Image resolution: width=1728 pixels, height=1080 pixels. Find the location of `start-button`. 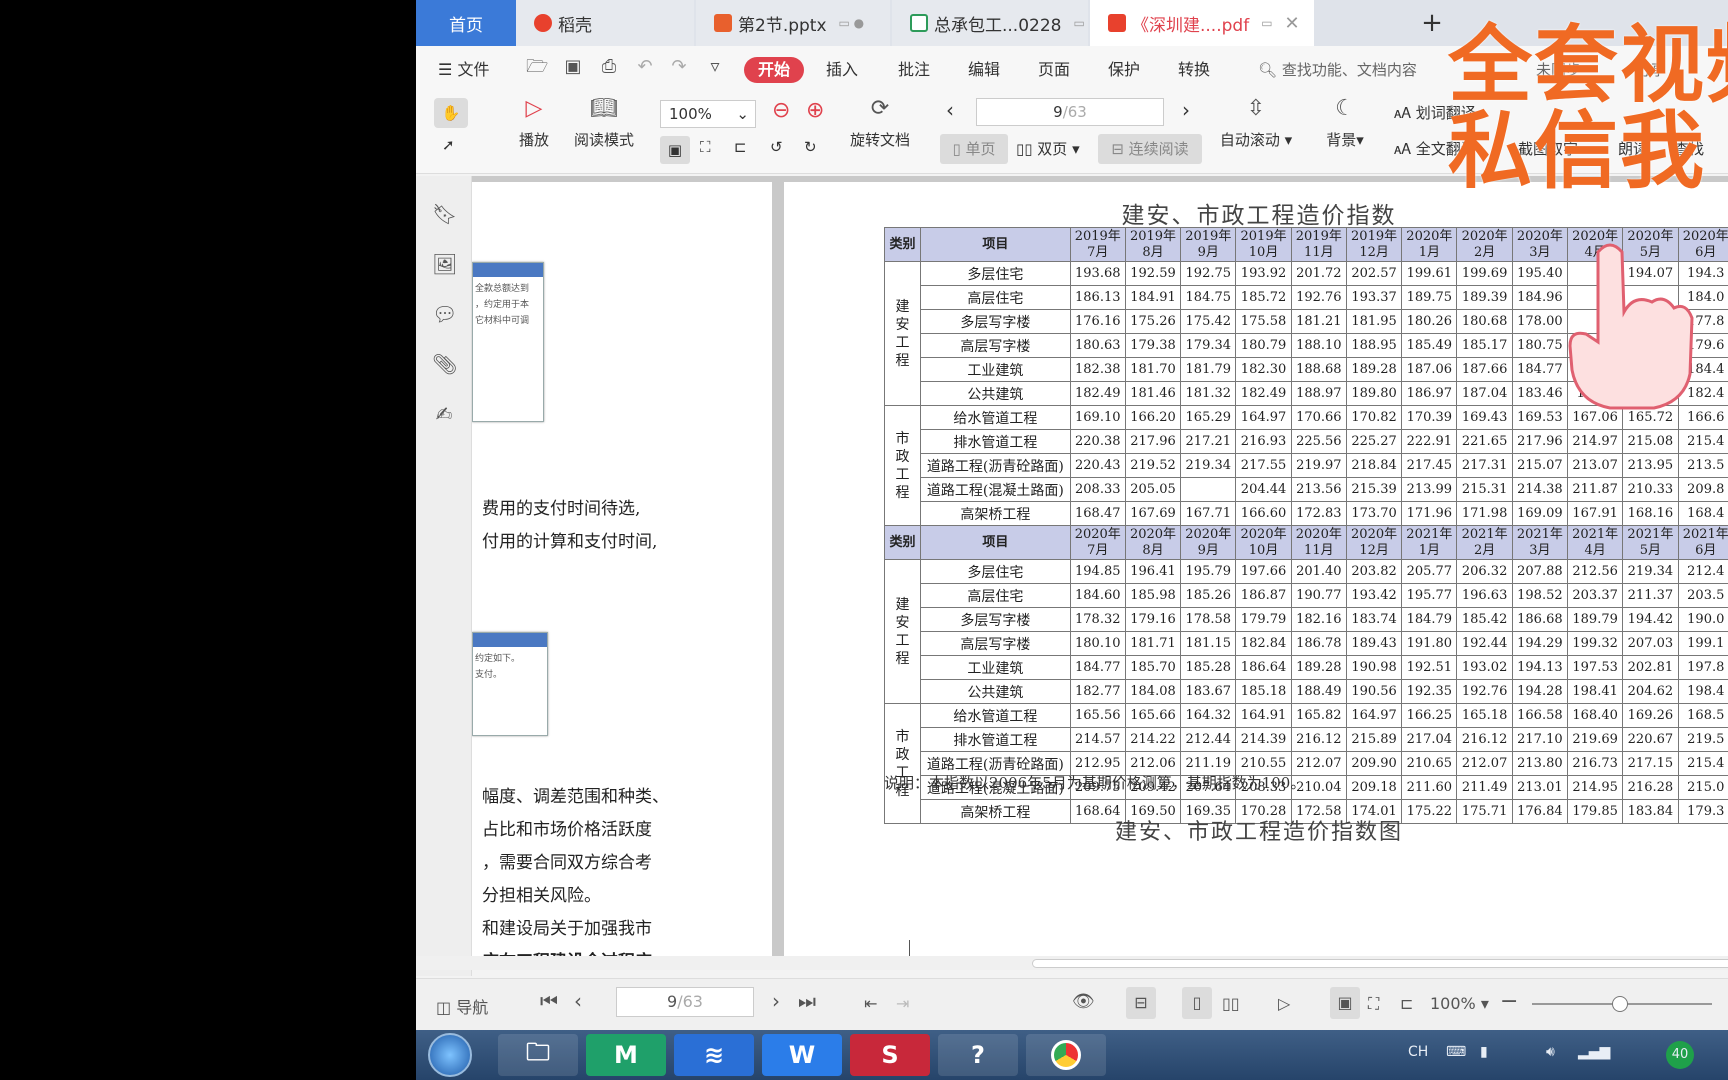

start-button is located at coordinates (450, 1055).